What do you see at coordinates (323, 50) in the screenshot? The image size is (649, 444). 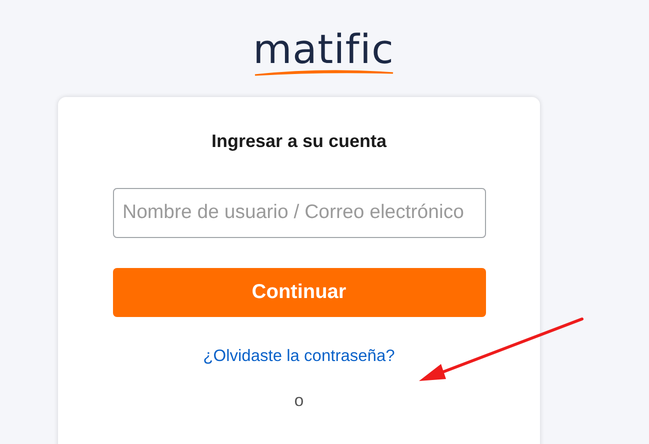 I see `logo-text: matific` at bounding box center [323, 50].